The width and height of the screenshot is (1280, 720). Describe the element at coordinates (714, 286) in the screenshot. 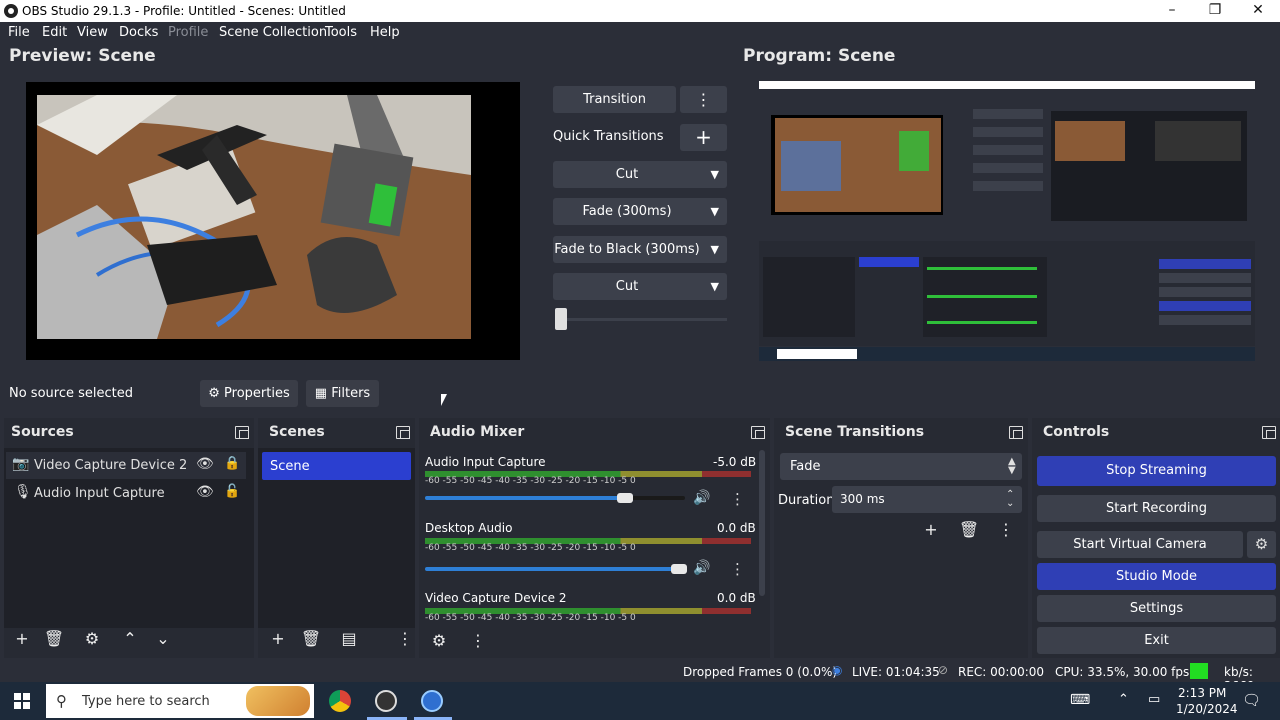

I see `chevron-down-icon: ▼` at that location.